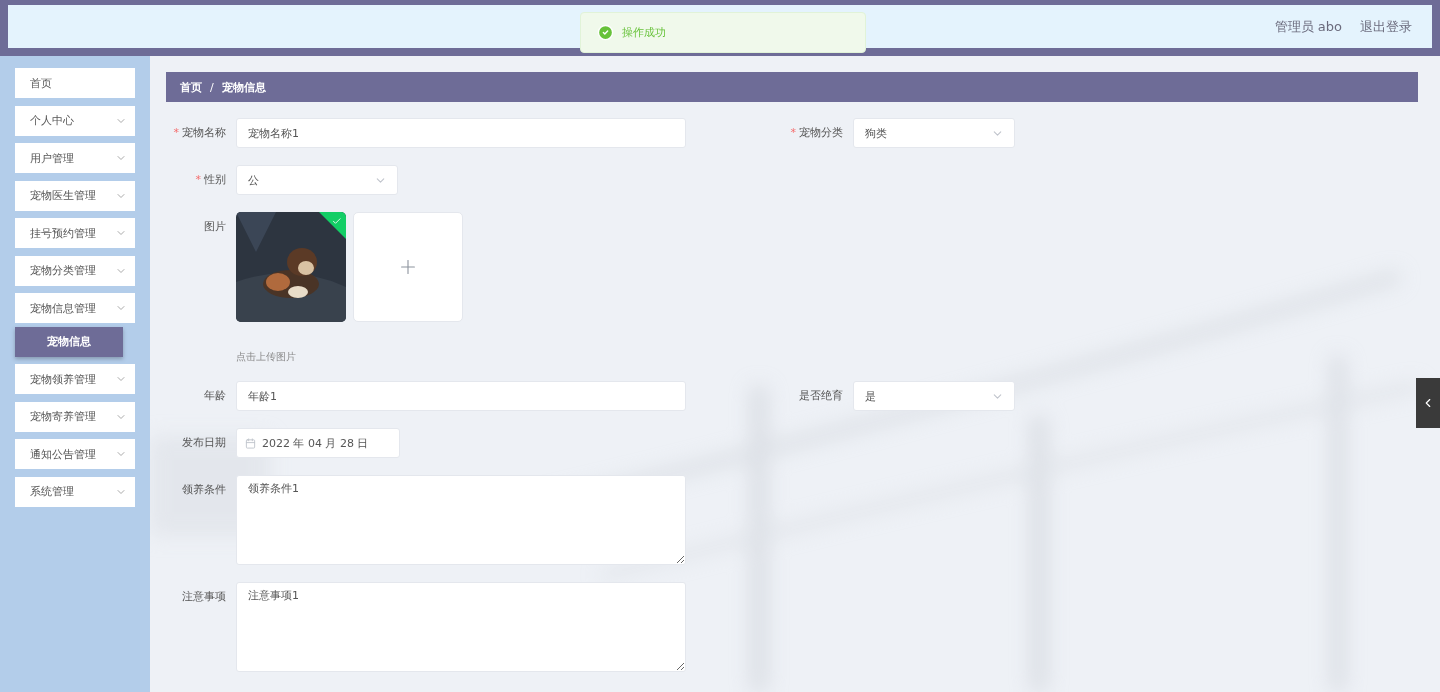  Describe the element at coordinates (75, 83) in the screenshot. I see `menu-item: 首页` at that location.